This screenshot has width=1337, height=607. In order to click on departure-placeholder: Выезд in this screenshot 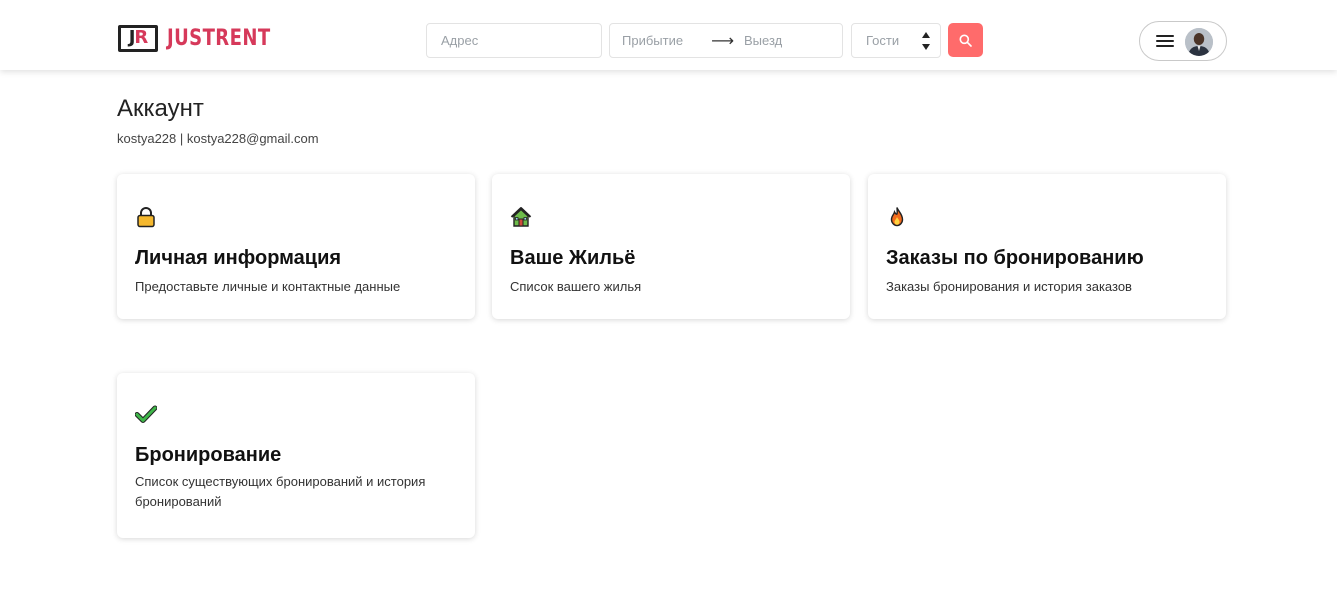, I will do `click(763, 40)`.